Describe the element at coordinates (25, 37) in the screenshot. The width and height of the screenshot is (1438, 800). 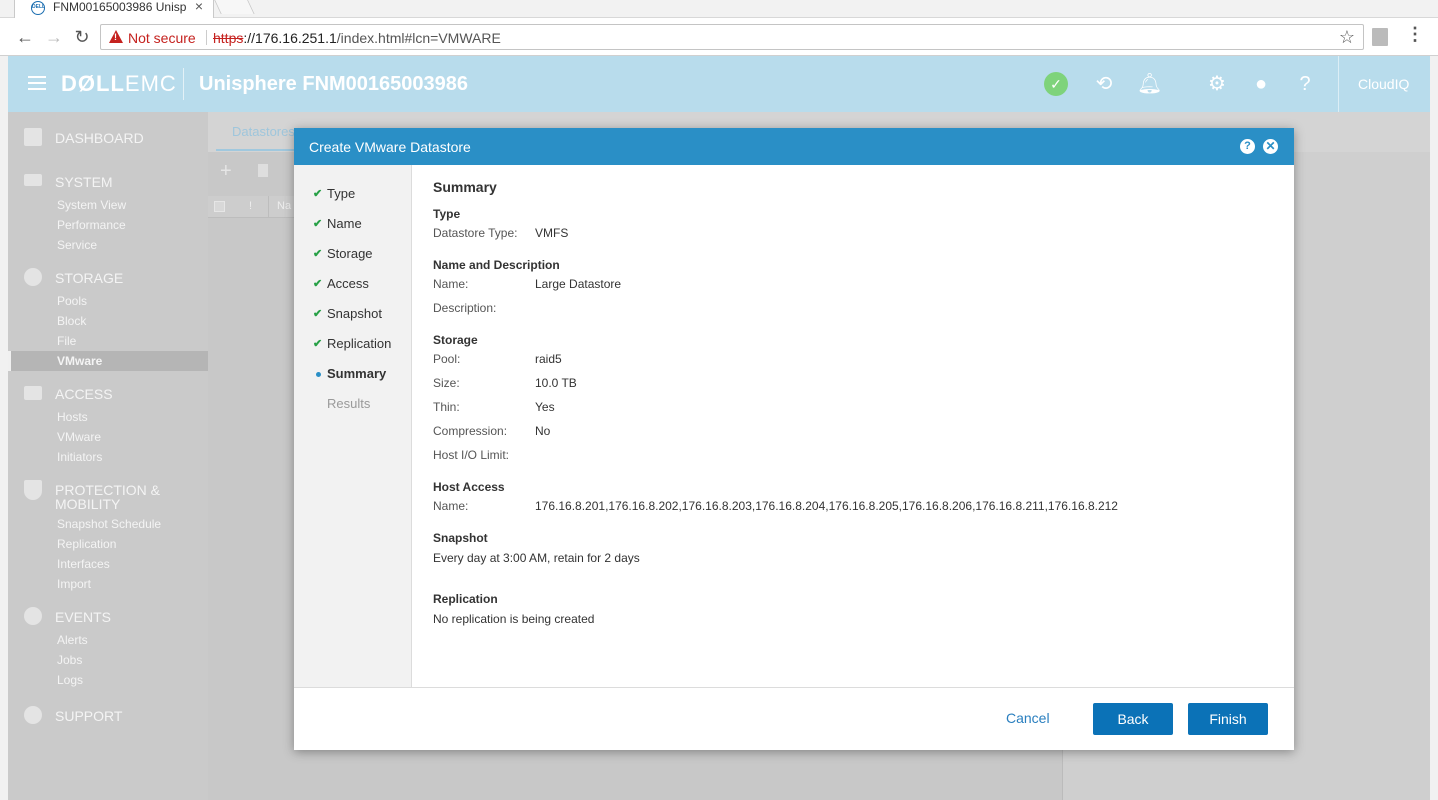
I see `back-arrow-icon: ←` at that location.